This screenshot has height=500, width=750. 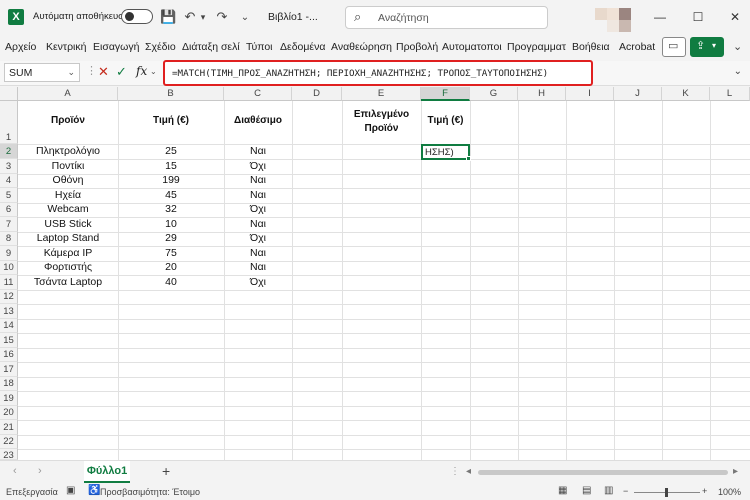 What do you see at coordinates (171, 282) in the screenshot?
I see `cell-price: 40` at bounding box center [171, 282].